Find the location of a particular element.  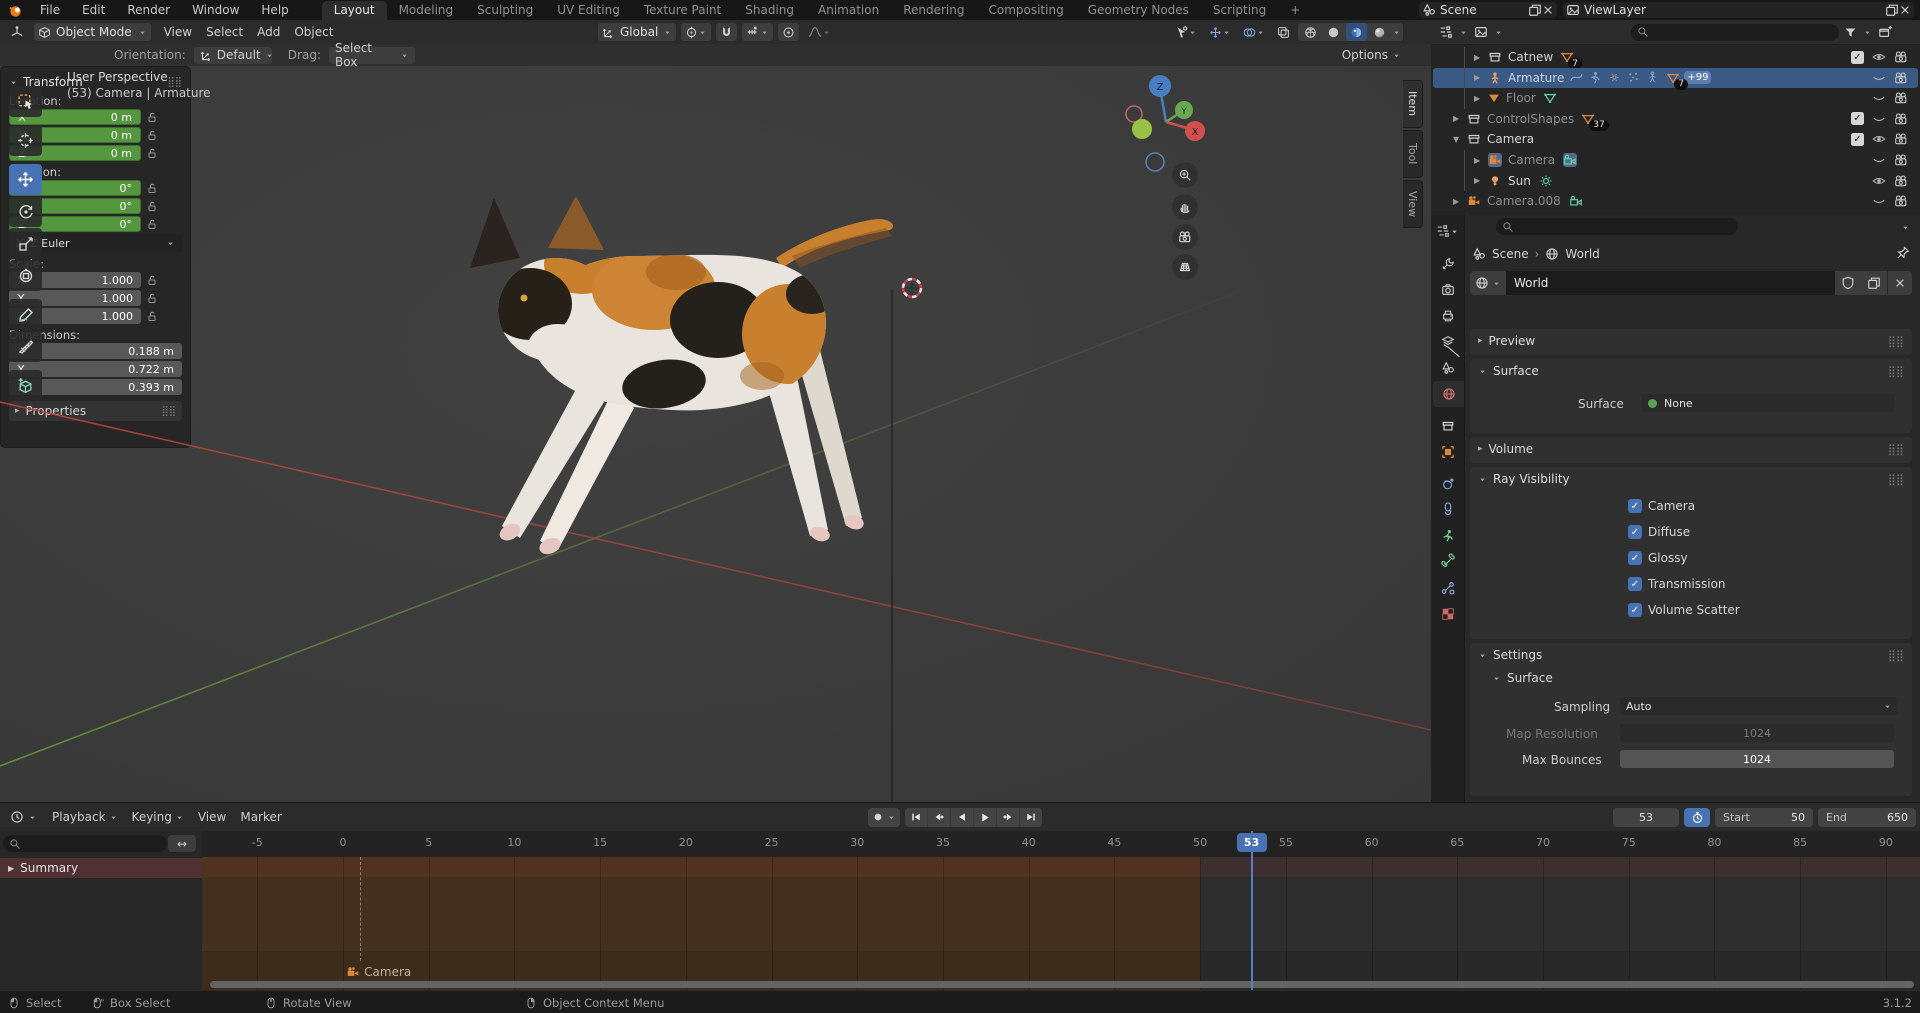

viewport-menu-add: Add is located at coordinates (268, 32).